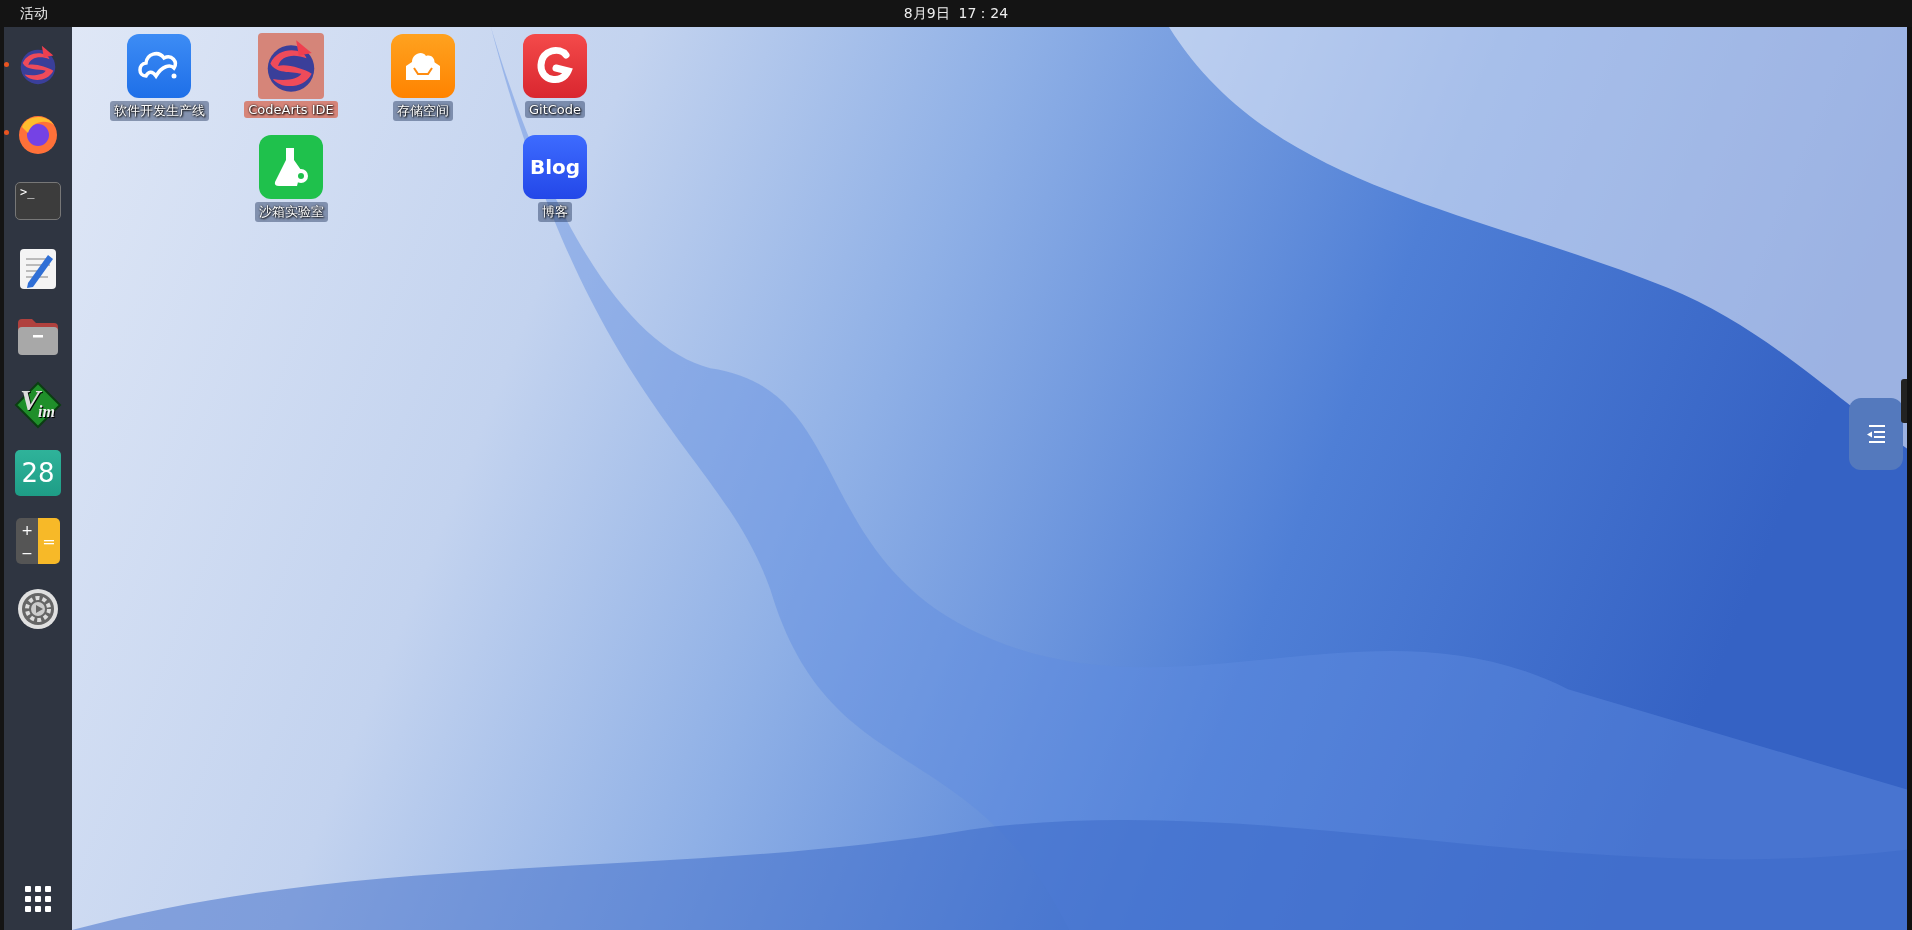 The image size is (1912, 930). What do you see at coordinates (555, 167) in the screenshot?
I see `blog-logo-icon: Blog` at bounding box center [555, 167].